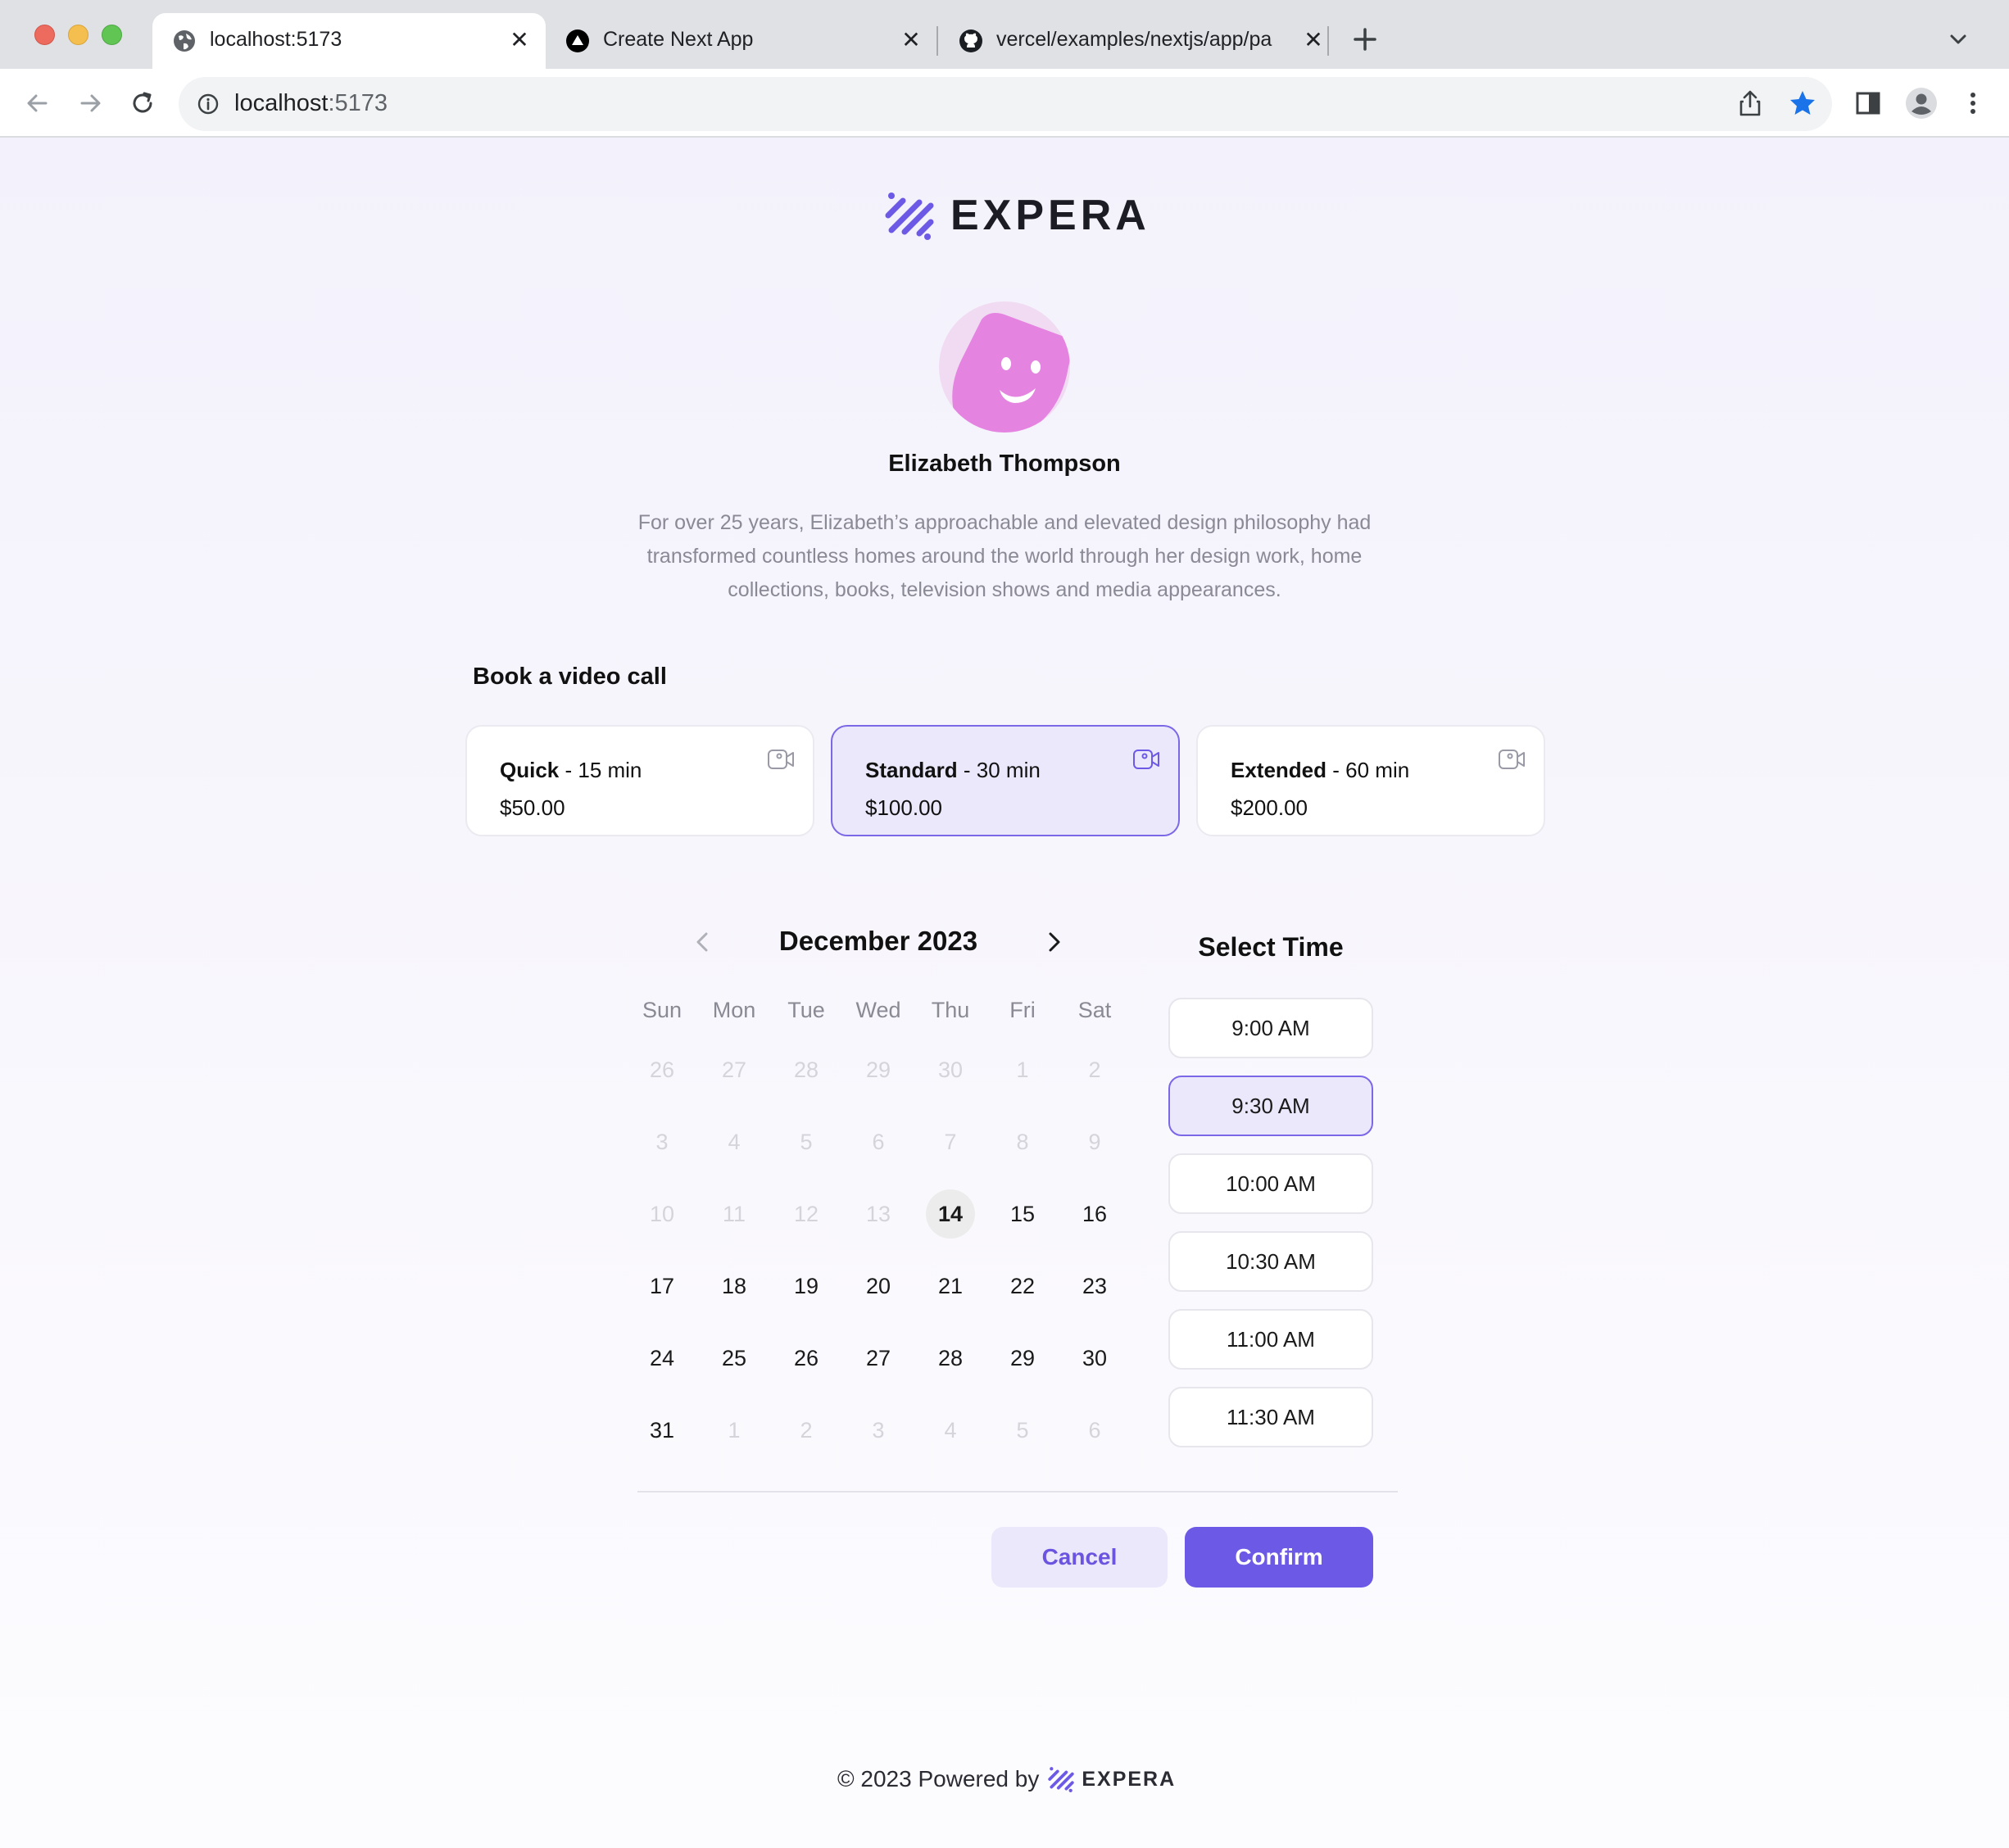 This screenshot has height=1848, width=2009. I want to click on address-bar: localhost:5173, so click(1005, 104).